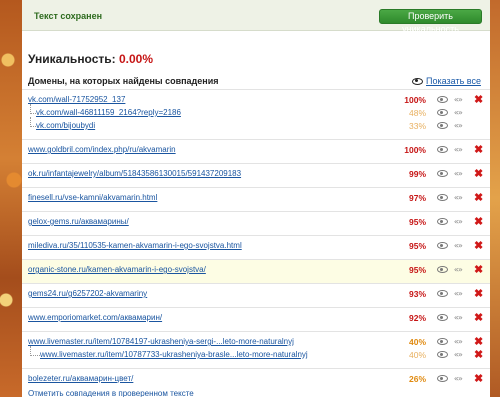  Describe the element at coordinates (123, 81) in the screenshot. I see `domains-heading: Домены, на которых найдены совпадения` at that location.